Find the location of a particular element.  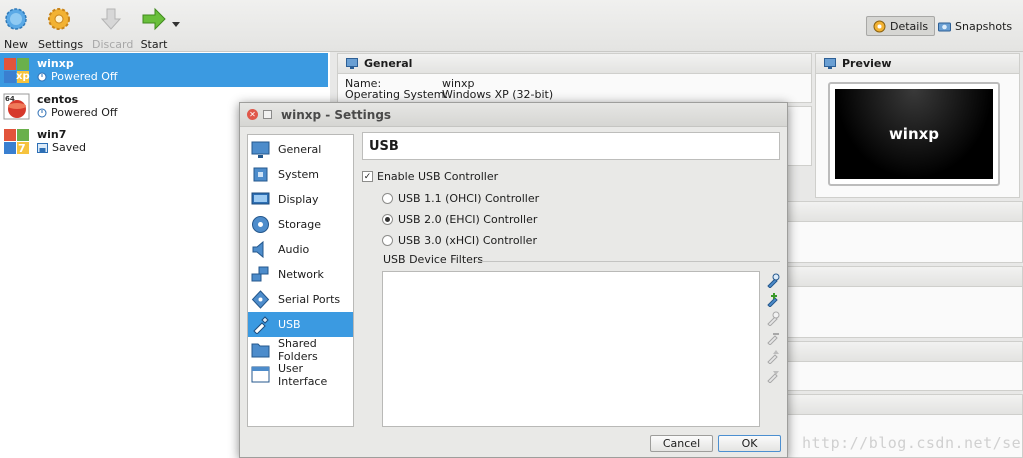

start-dropdown-icon is located at coordinates (176, 25).